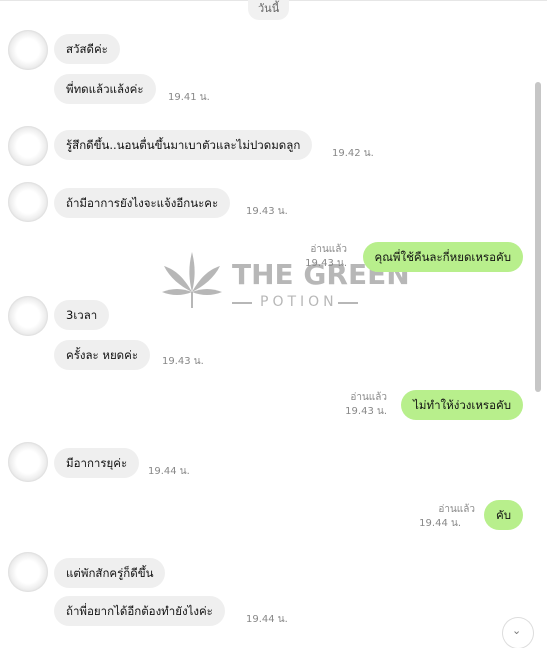  Describe the element at coordinates (110, 573) in the screenshot. I see `message-bubble-incoming: แต่พักสักครู่ก็ดีขึ้น` at that location.